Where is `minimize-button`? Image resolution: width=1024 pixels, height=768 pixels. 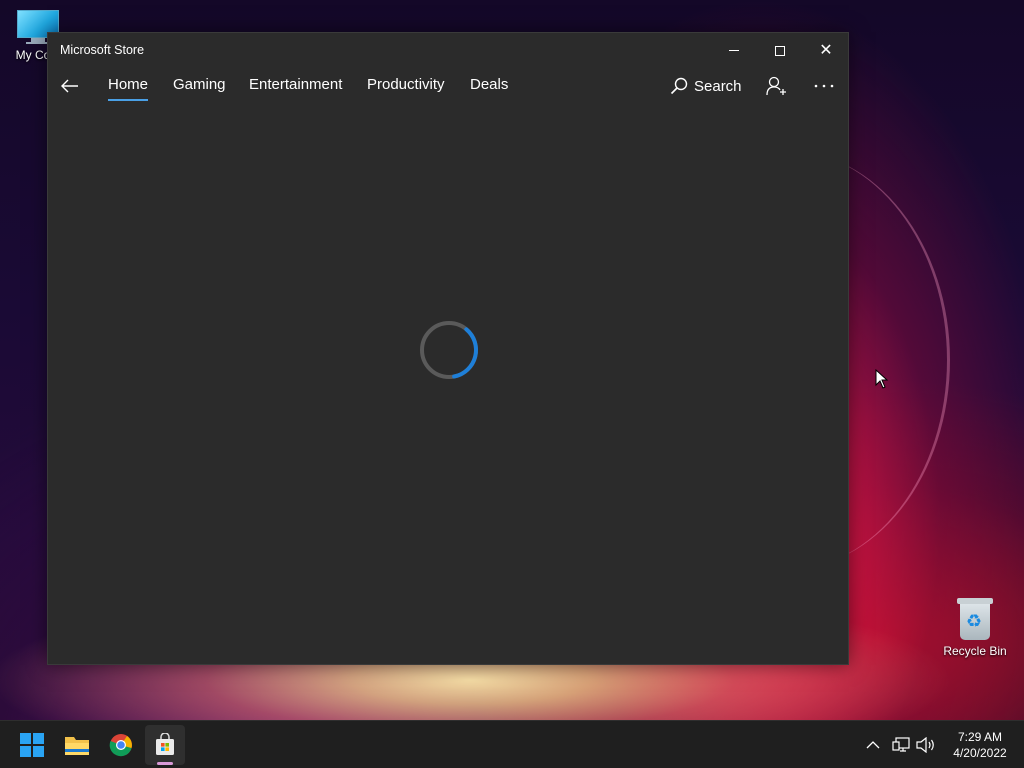 minimize-button is located at coordinates (734, 50).